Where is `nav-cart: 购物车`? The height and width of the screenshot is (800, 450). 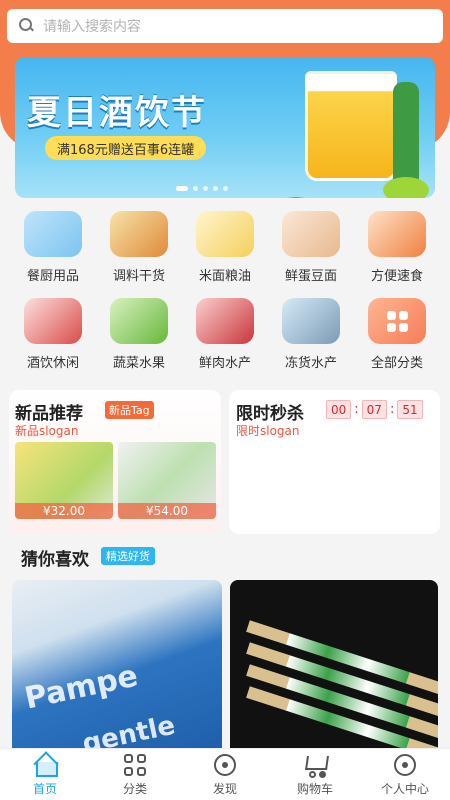
nav-cart: 购物车 is located at coordinates (315, 774).